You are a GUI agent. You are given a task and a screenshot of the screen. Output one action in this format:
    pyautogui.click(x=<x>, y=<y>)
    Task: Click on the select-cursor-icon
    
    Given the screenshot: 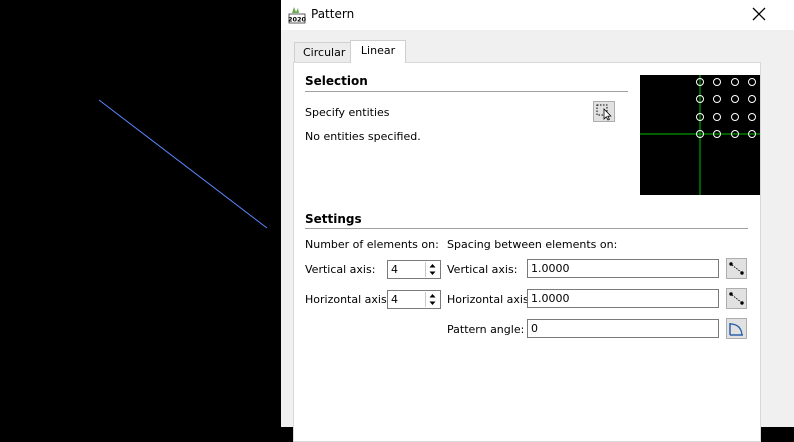 What is the action you would take?
    pyautogui.click(x=604, y=112)
    